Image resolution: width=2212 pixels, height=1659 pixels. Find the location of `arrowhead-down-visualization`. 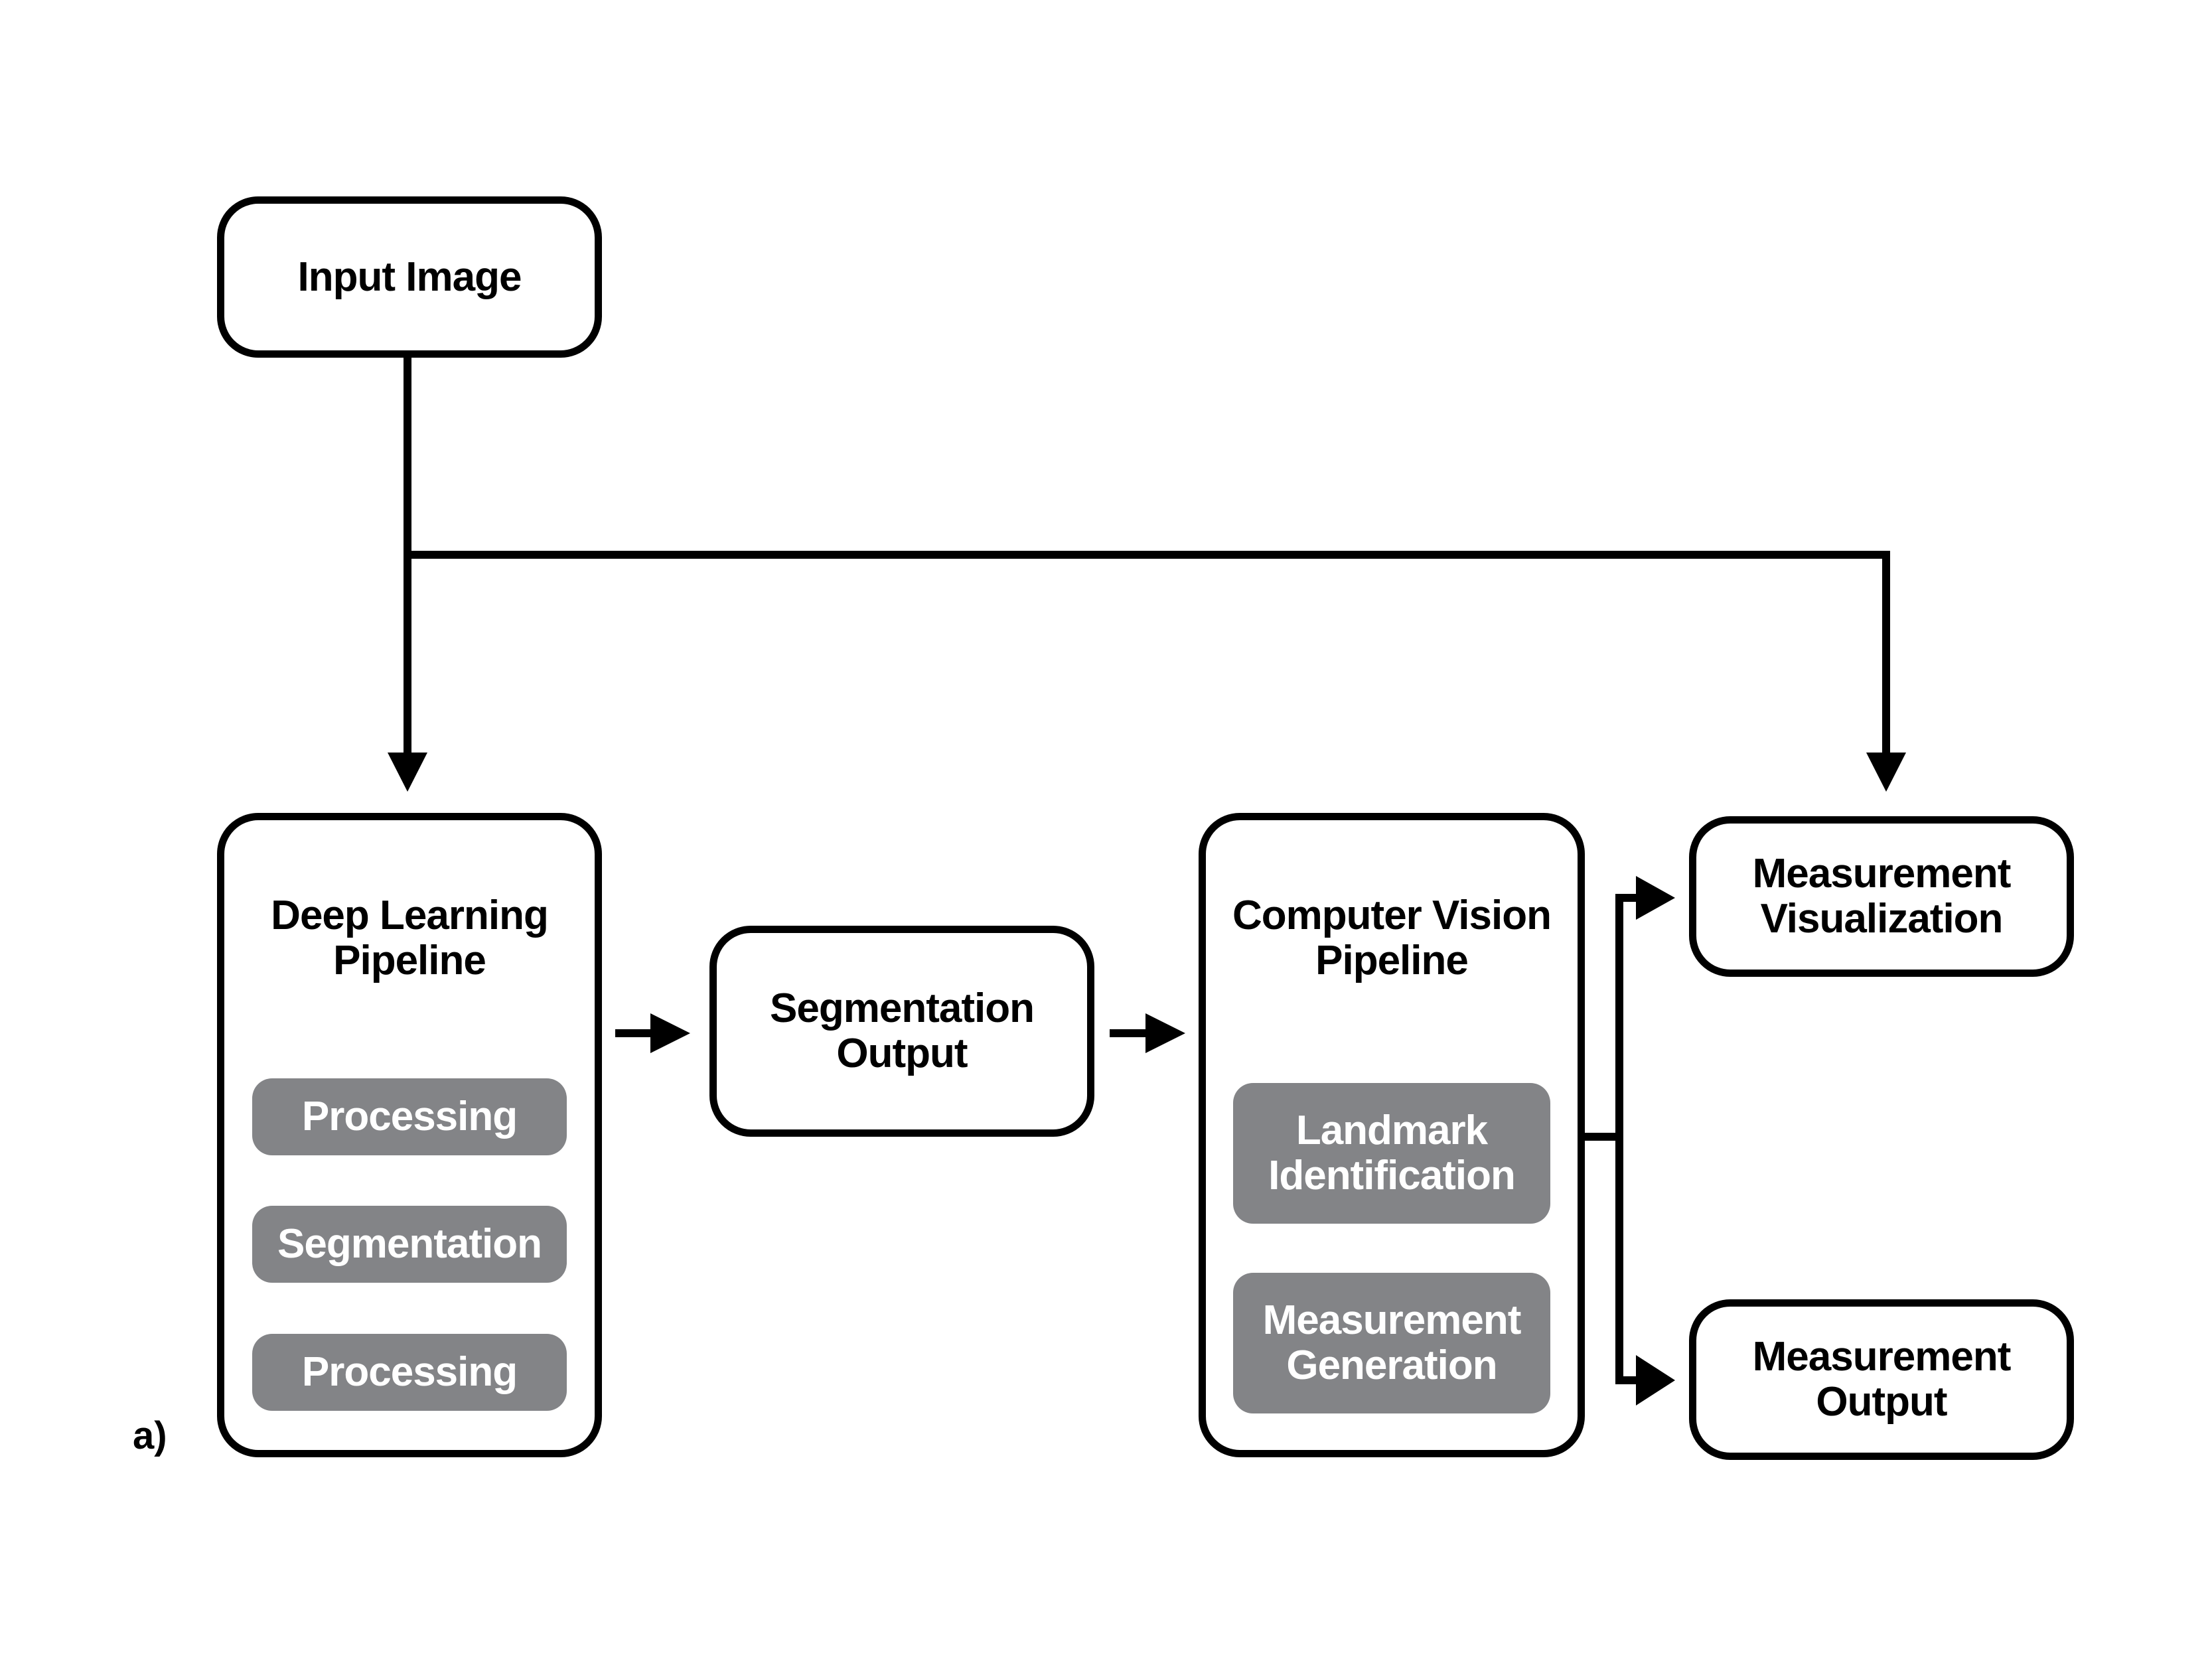

arrowhead-down-visualization is located at coordinates (1886, 772).